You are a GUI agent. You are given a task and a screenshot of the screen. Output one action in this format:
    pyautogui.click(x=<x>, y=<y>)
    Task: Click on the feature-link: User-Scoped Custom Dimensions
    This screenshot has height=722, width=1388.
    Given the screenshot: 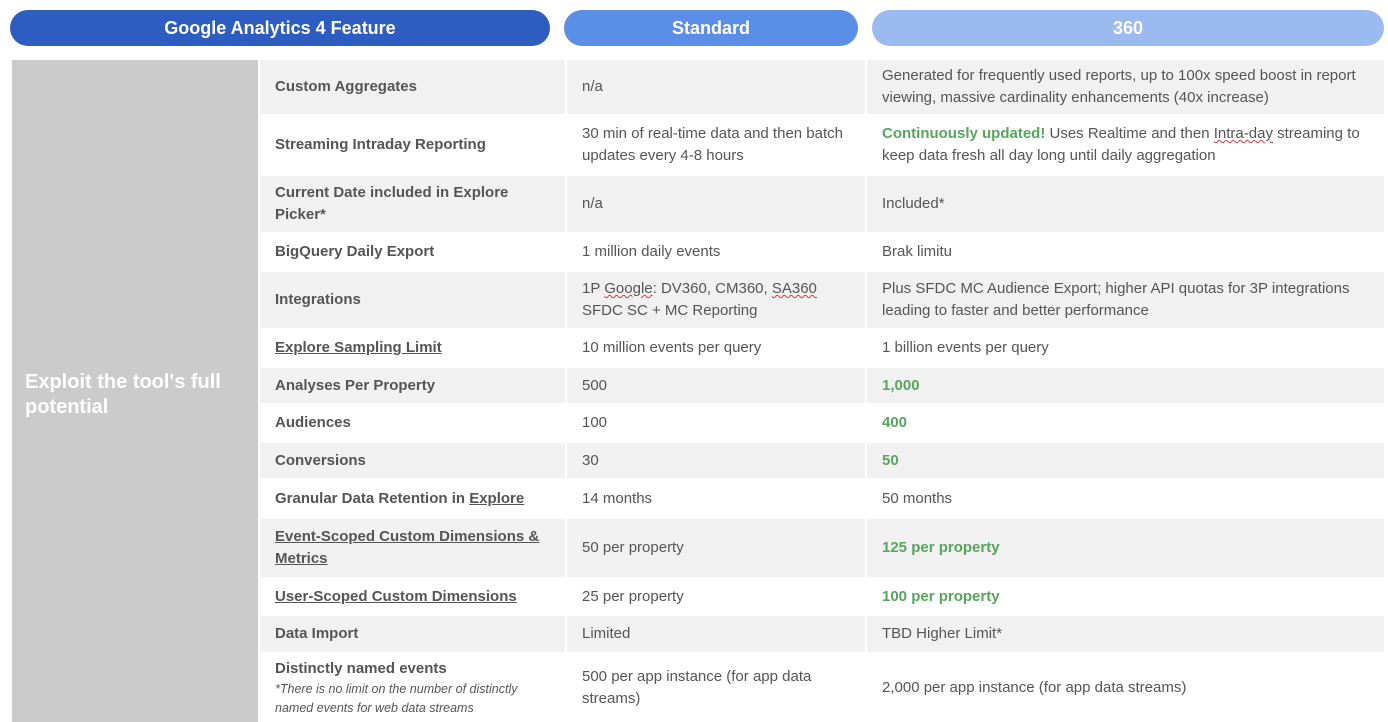 What is the action you would take?
    pyautogui.click(x=414, y=597)
    